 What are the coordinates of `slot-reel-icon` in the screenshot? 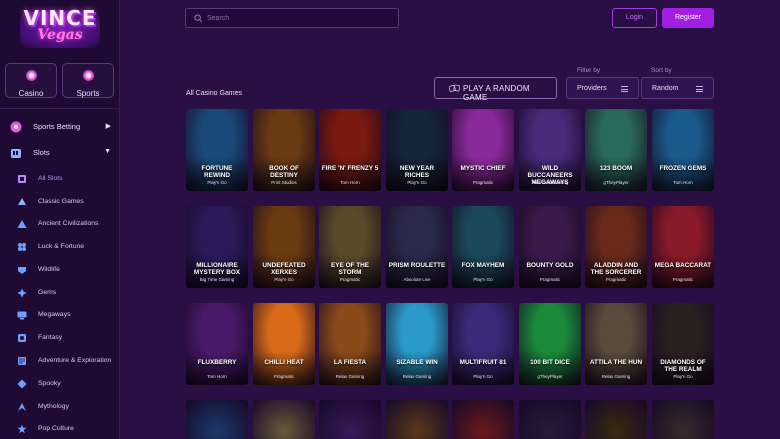 It's located at (22, 179).